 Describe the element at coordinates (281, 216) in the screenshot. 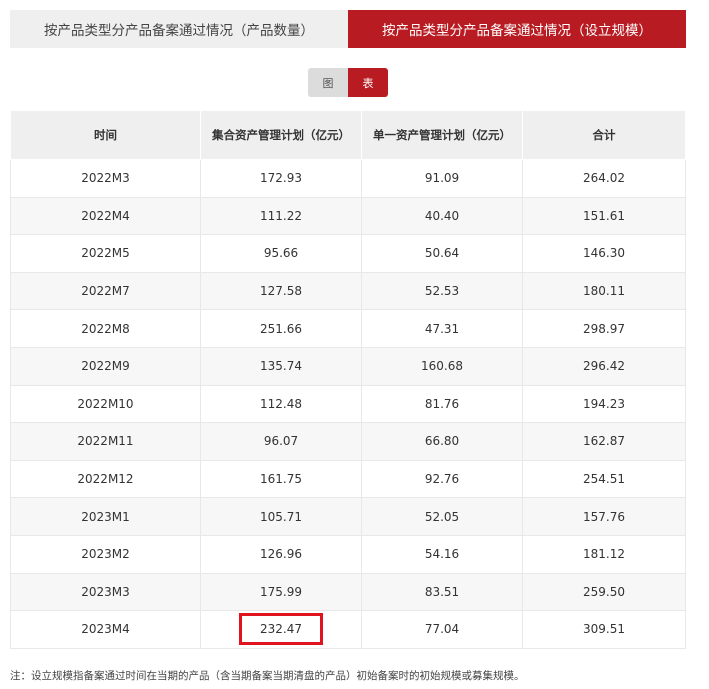

I see `cell-collective: 111.22` at that location.